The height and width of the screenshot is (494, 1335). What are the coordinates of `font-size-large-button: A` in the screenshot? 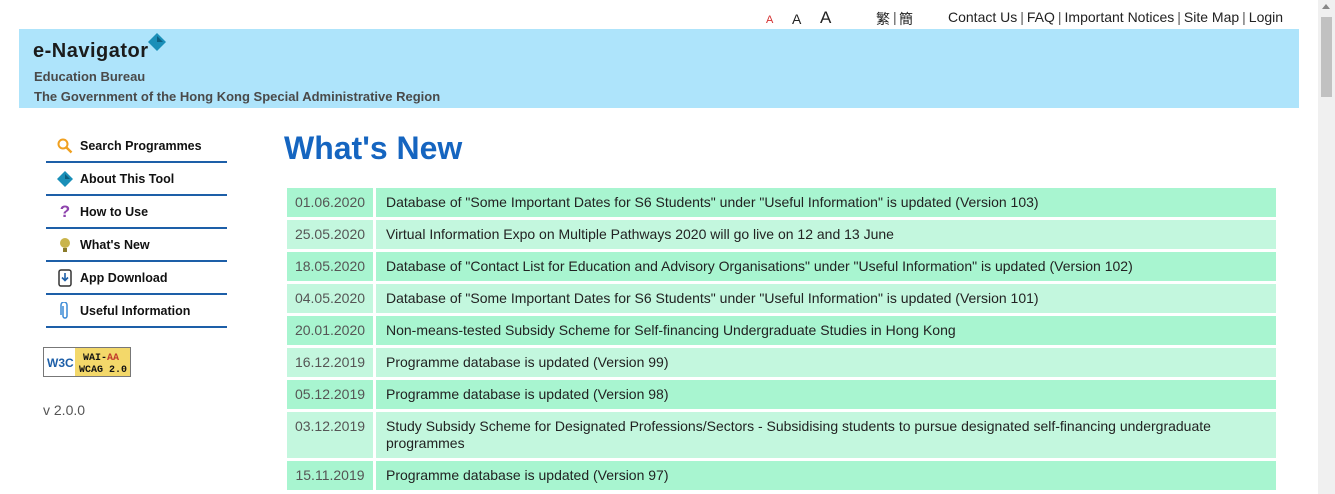 It's located at (825, 18).